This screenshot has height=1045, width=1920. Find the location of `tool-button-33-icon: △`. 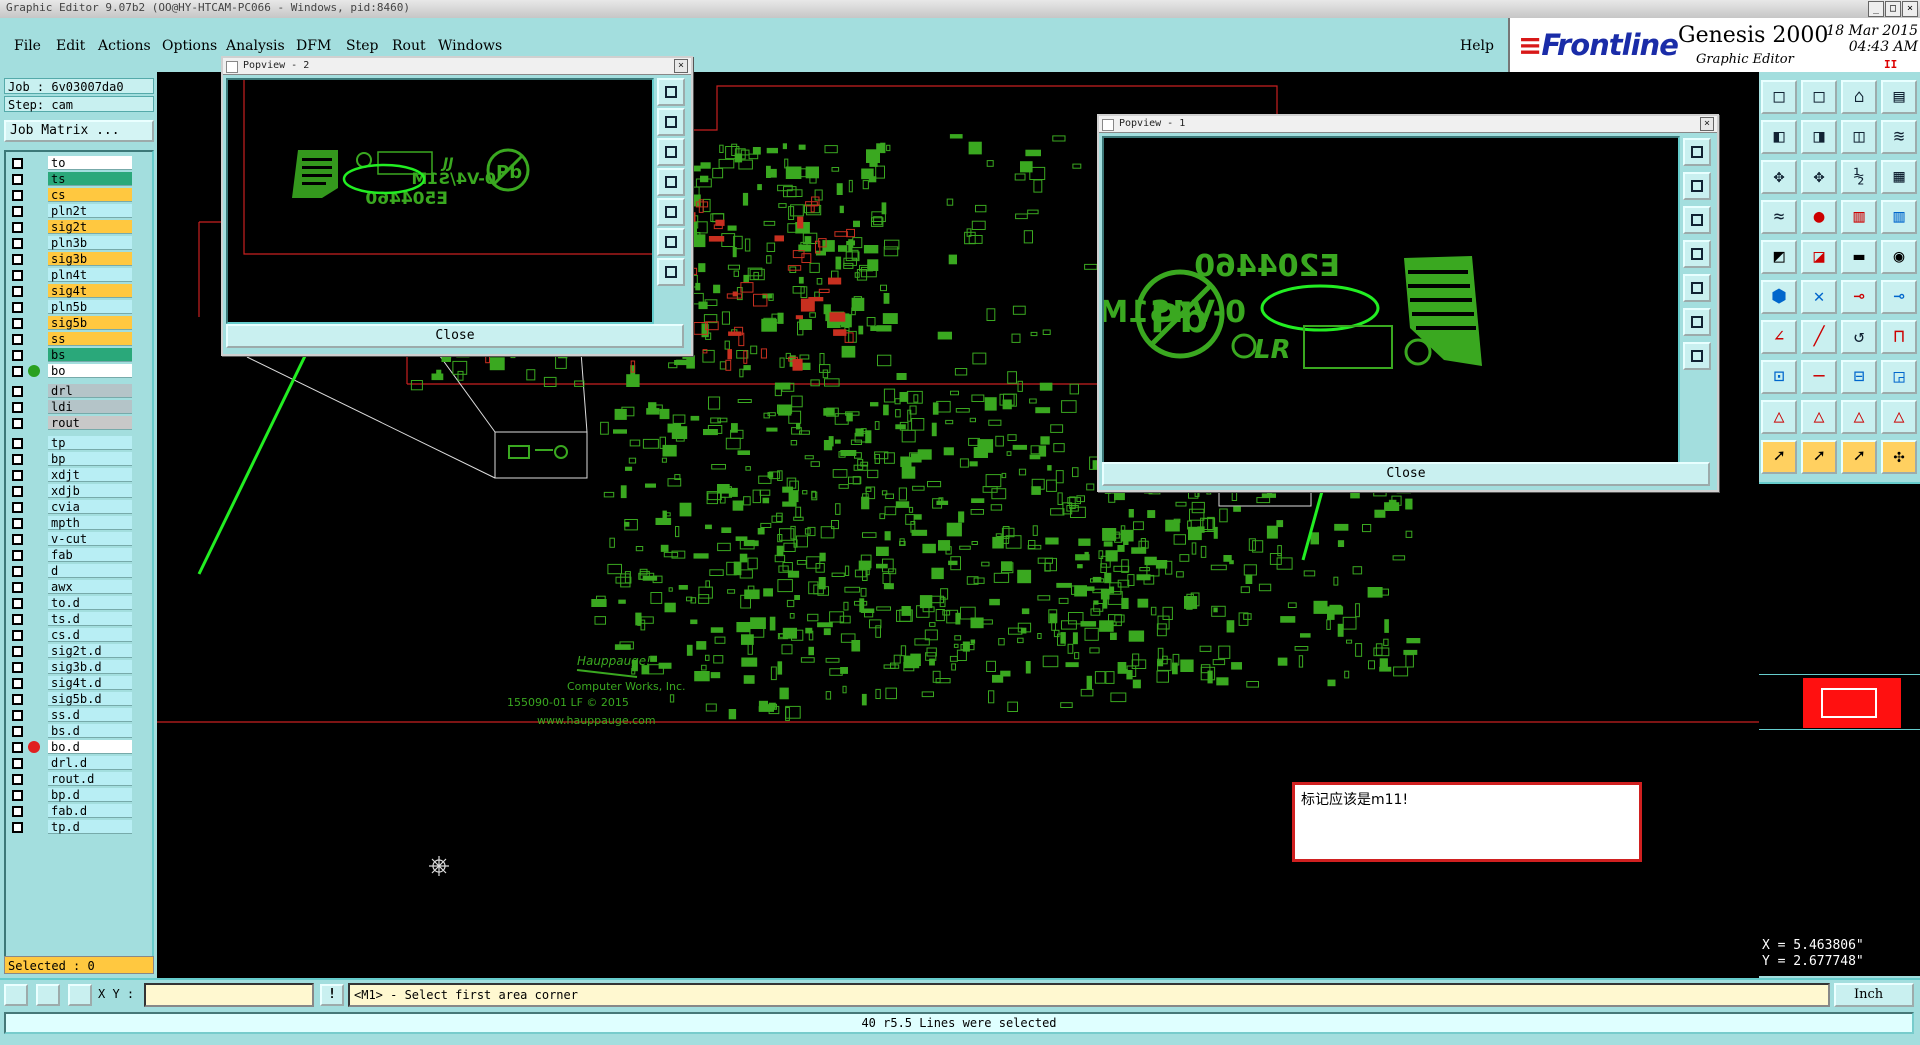

tool-button-33-icon: △ is located at coordinates (1779, 417).